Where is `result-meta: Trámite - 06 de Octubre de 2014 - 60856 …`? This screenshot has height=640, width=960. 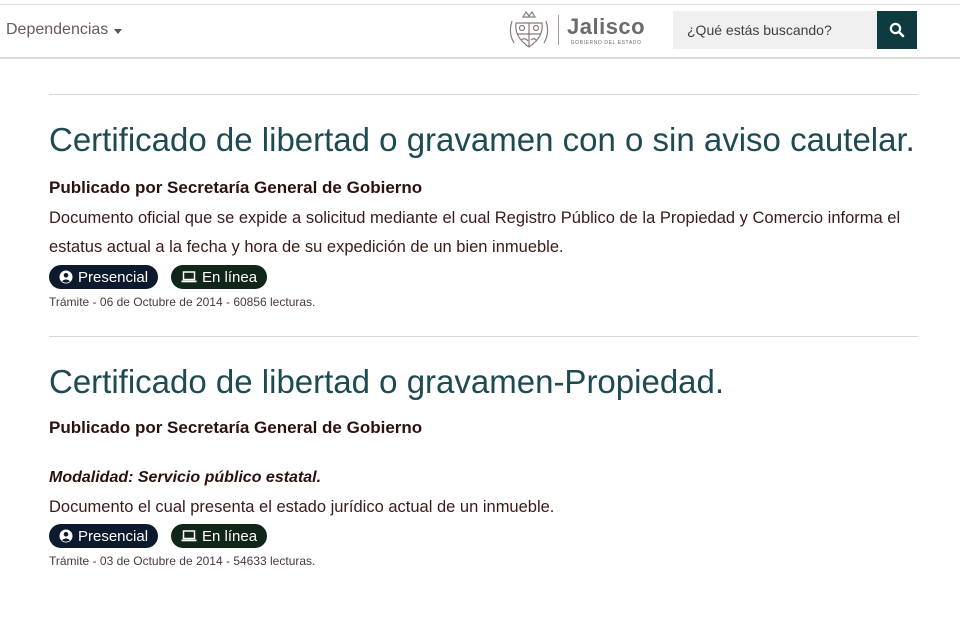 result-meta: Trámite - 06 de Octubre de 2014 - 60856 … is located at coordinates (182, 302).